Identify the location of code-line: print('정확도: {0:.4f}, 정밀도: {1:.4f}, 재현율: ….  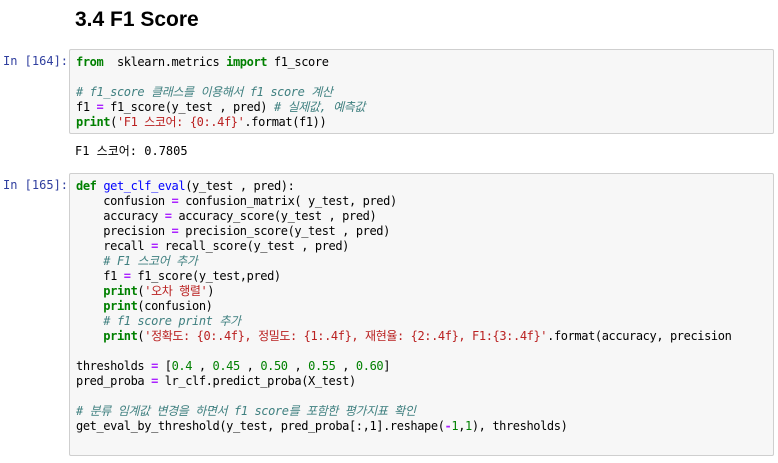
(421, 336).